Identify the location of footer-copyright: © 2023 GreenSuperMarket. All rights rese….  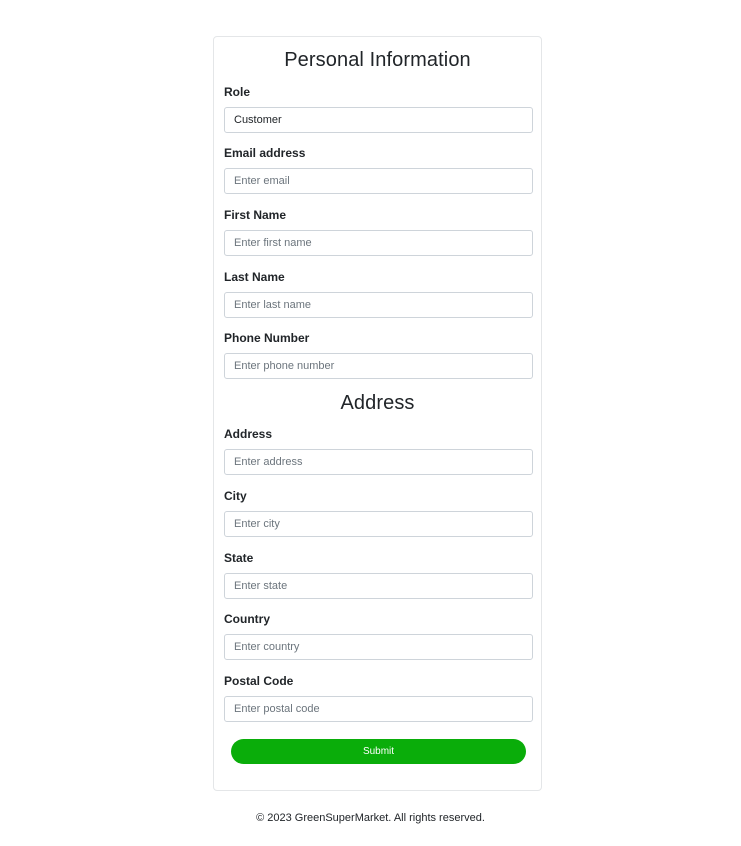
(370, 818).